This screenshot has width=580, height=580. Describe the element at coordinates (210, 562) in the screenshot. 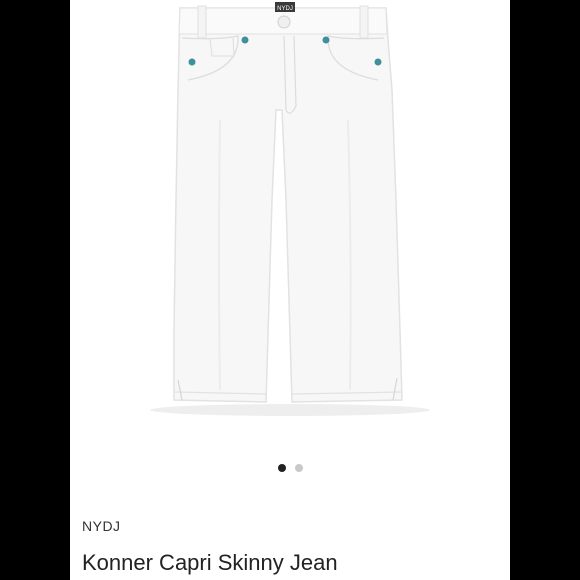

I see `product-title: Konner Capri Skinny Jean` at that location.